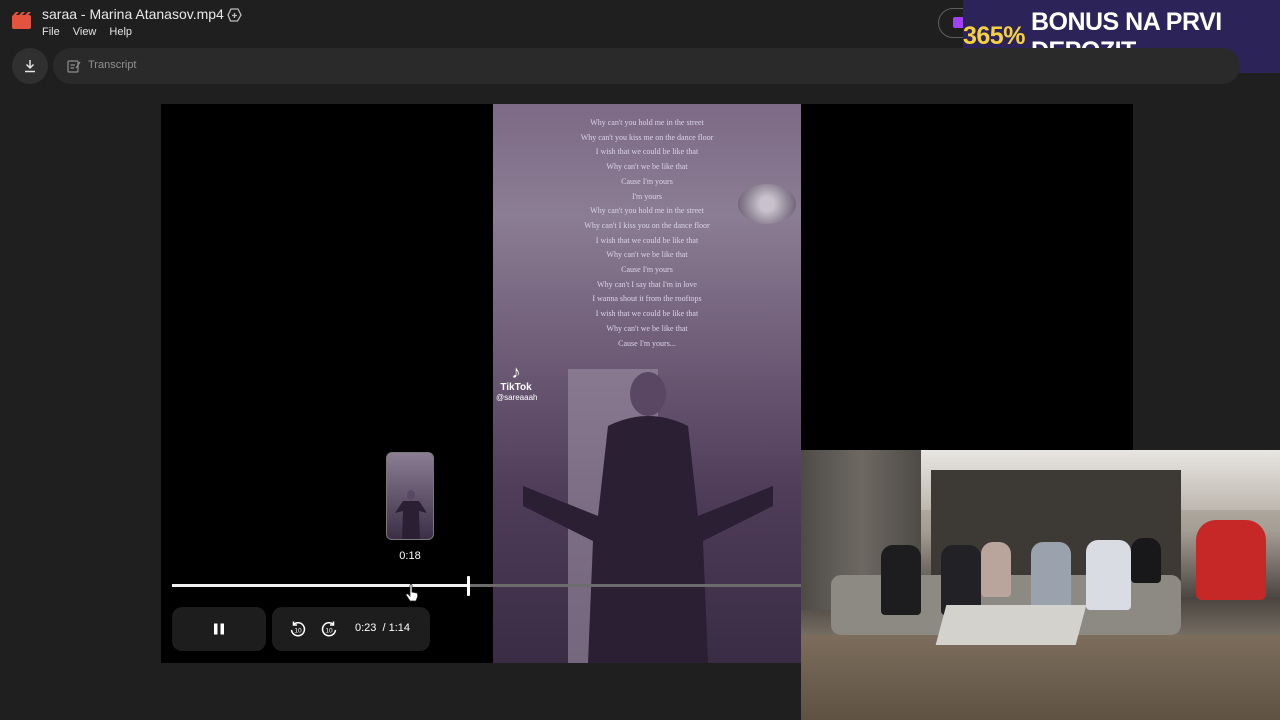 Image resolution: width=1280 pixels, height=720 pixels. Describe the element at coordinates (646, 66) in the screenshot. I see `transcript-button: Transcript` at that location.